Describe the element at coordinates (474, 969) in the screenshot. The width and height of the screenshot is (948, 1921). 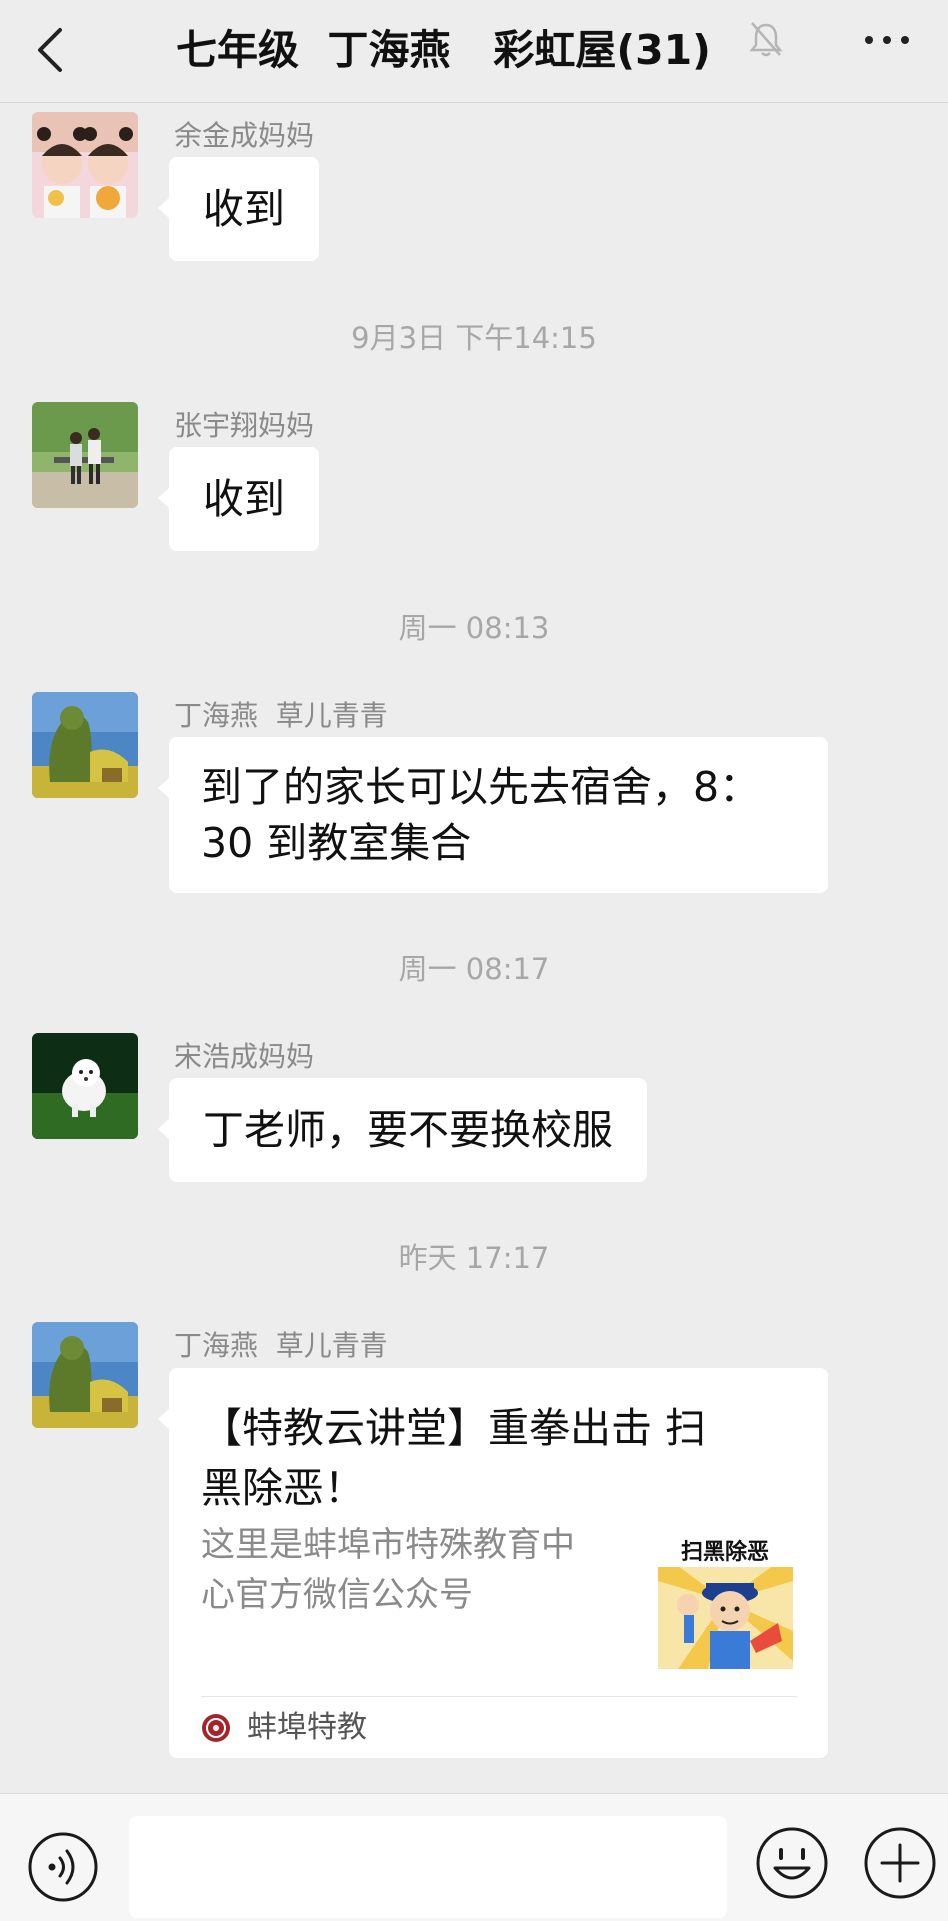
I see `timestamp: 周一 08:17` at that location.